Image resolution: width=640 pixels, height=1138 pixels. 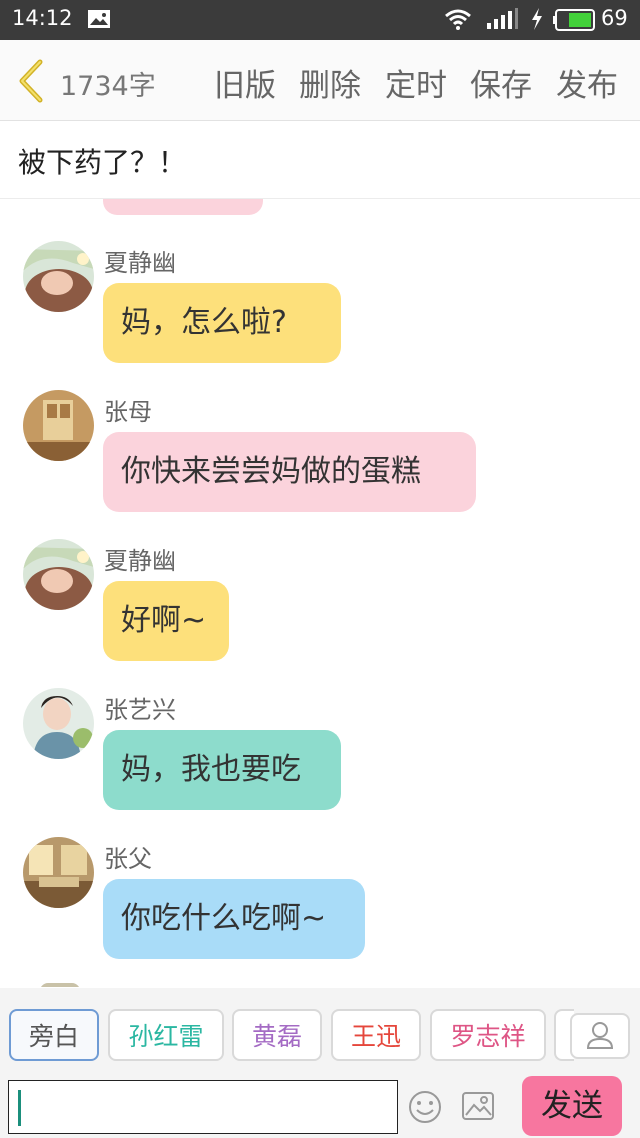 I want to click on charging-icon, so click(x=537, y=21).